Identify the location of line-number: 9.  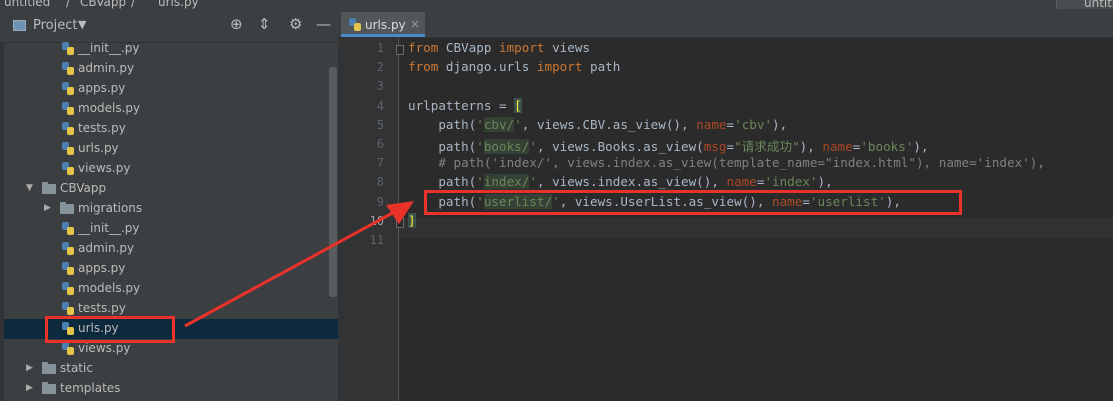
(380, 201).